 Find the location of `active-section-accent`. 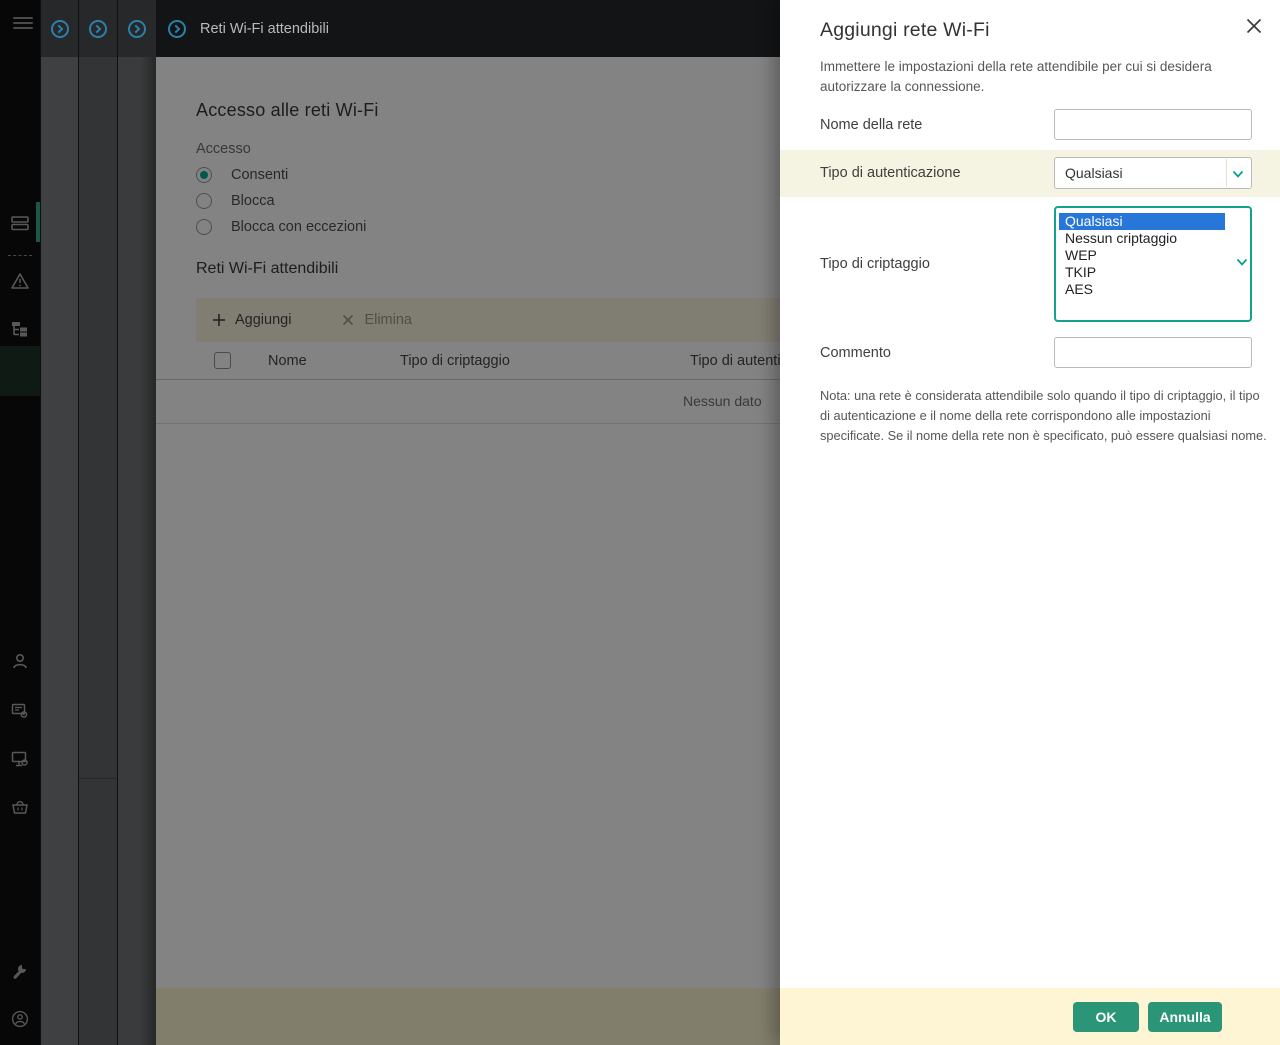

active-section-accent is located at coordinates (38, 222).